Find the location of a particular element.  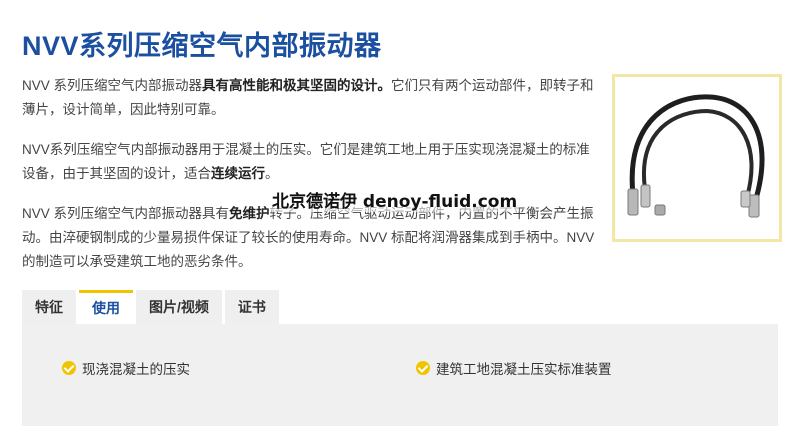

tab-images-videos: 图片/视频 is located at coordinates (179, 307).